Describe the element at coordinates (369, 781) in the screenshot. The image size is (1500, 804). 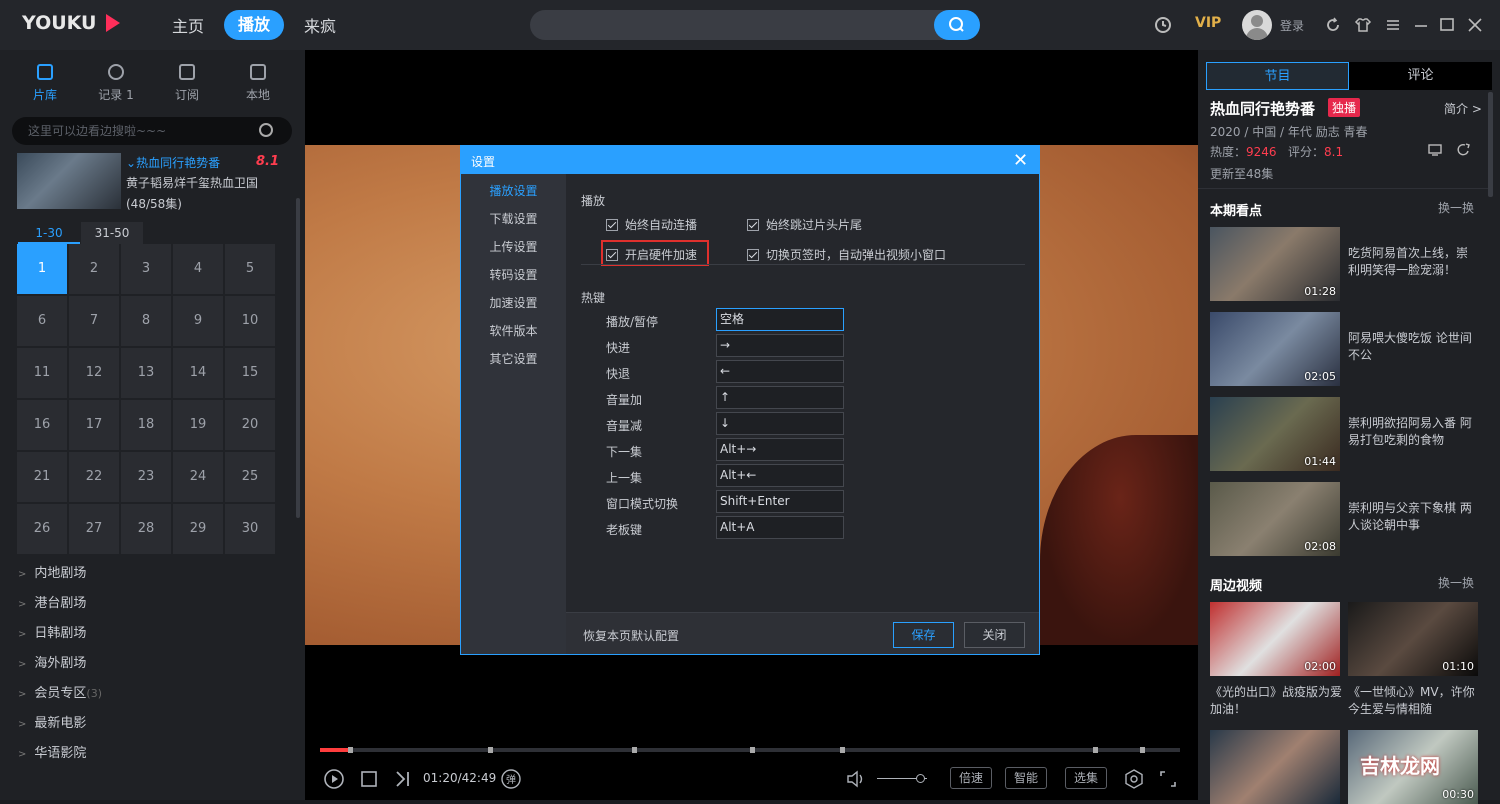
I see `stop-button` at that location.